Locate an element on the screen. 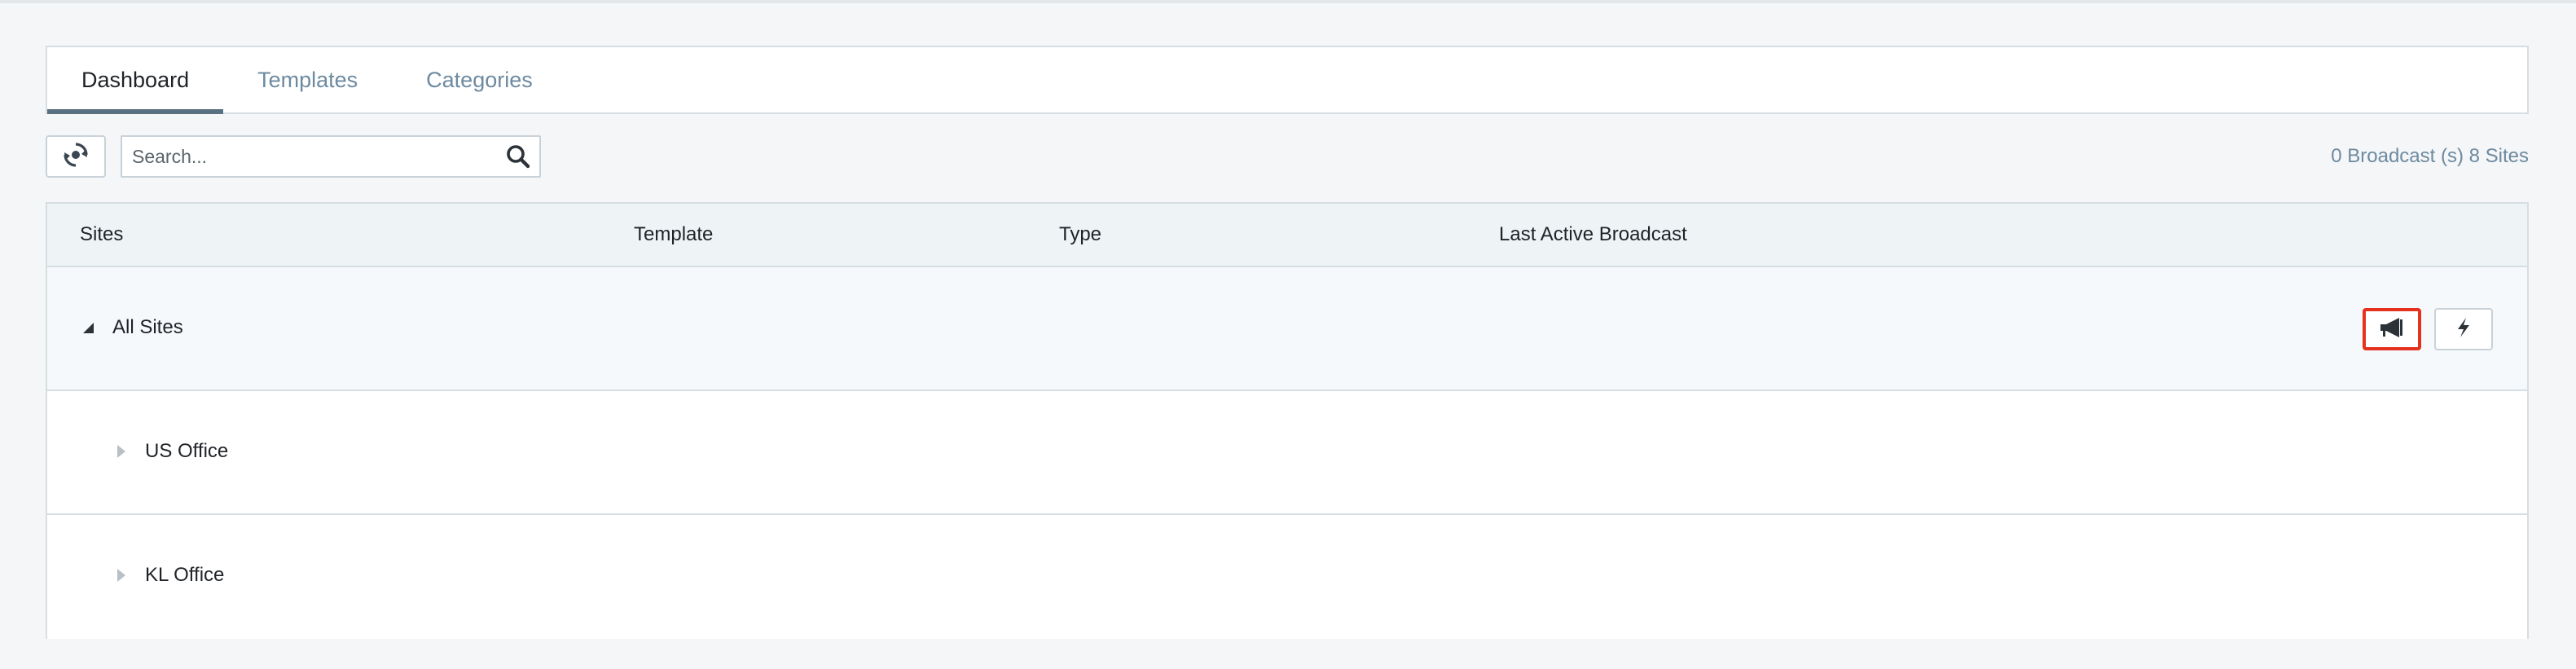 The width and height of the screenshot is (2576, 669). row-label-all-sites: All Sites is located at coordinates (147, 327).